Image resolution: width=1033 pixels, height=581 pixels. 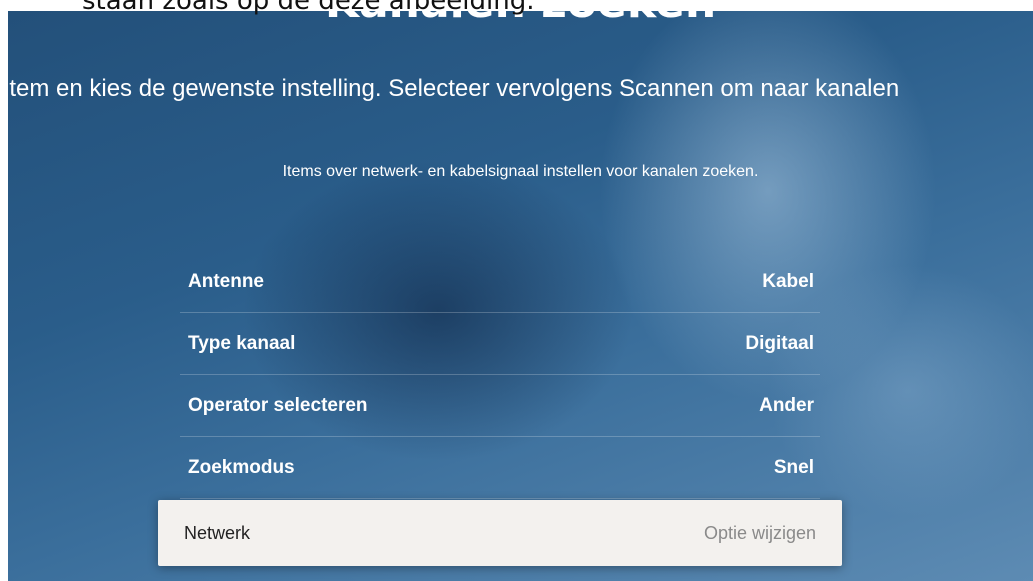 What do you see at coordinates (786, 405) in the screenshot?
I see `setting-value: Ander` at bounding box center [786, 405].